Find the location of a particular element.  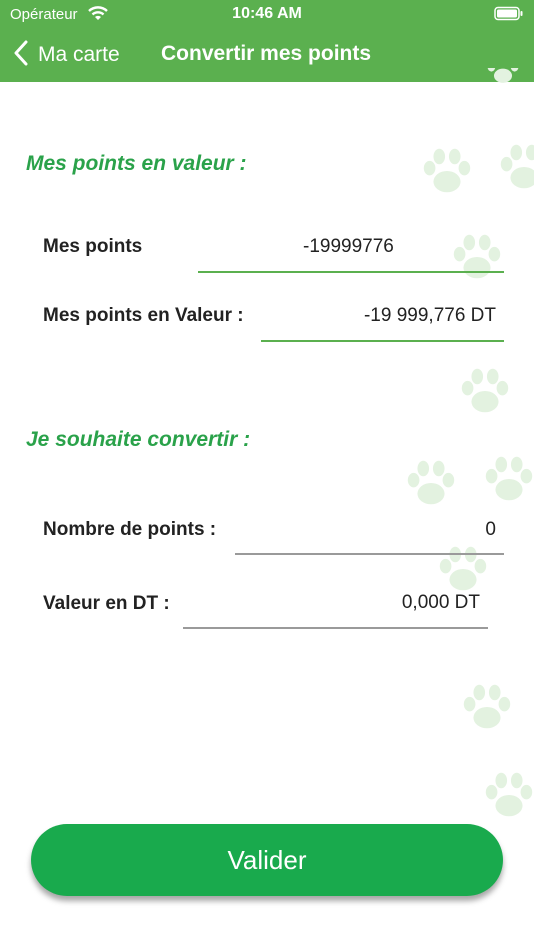

points-count-label: Nombre de points : is located at coordinates (130, 529).